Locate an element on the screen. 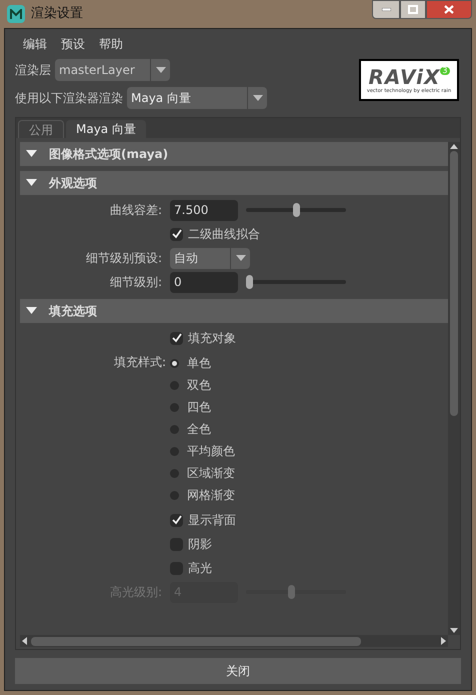 The width and height of the screenshot is (476, 695). field-label: 细节级别: is located at coordinates (136, 282).